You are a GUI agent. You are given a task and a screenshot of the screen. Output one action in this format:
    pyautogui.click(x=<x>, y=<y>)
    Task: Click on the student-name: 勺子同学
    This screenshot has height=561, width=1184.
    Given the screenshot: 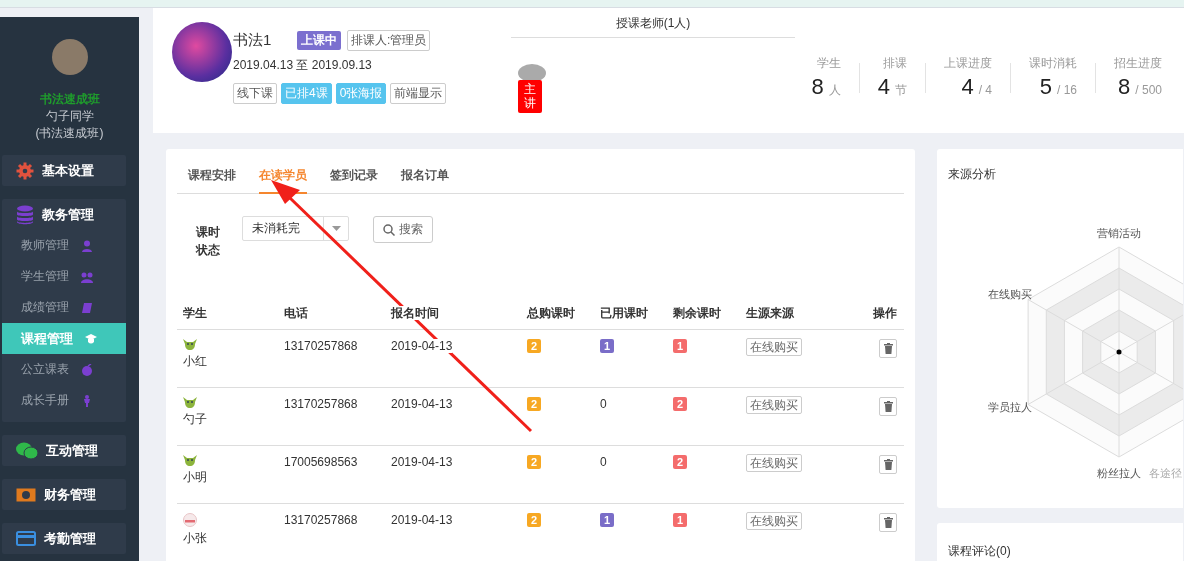 What is the action you would take?
    pyautogui.click(x=69, y=116)
    